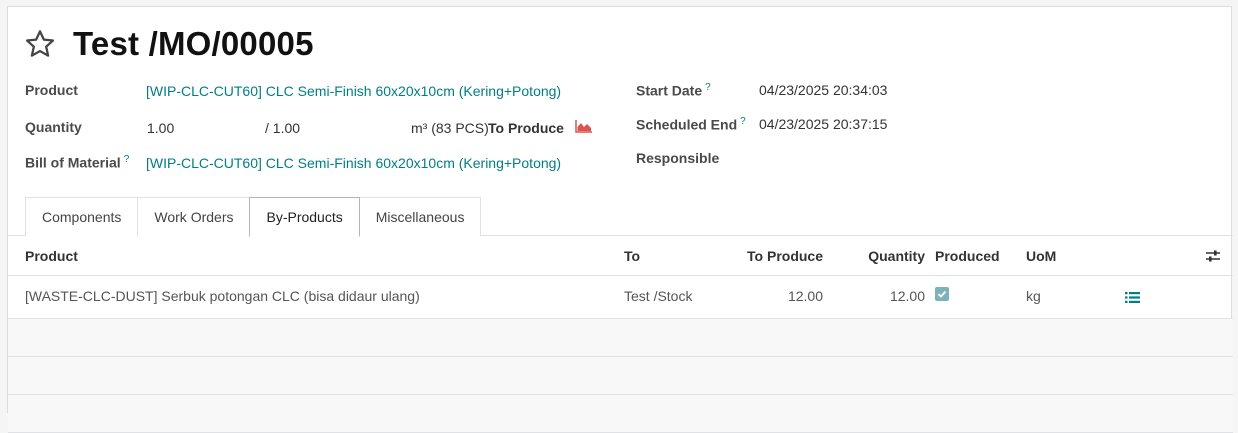 The height and width of the screenshot is (433, 1238). Describe the element at coordinates (53, 127) in the screenshot. I see `quantity-label: Quantity` at that location.